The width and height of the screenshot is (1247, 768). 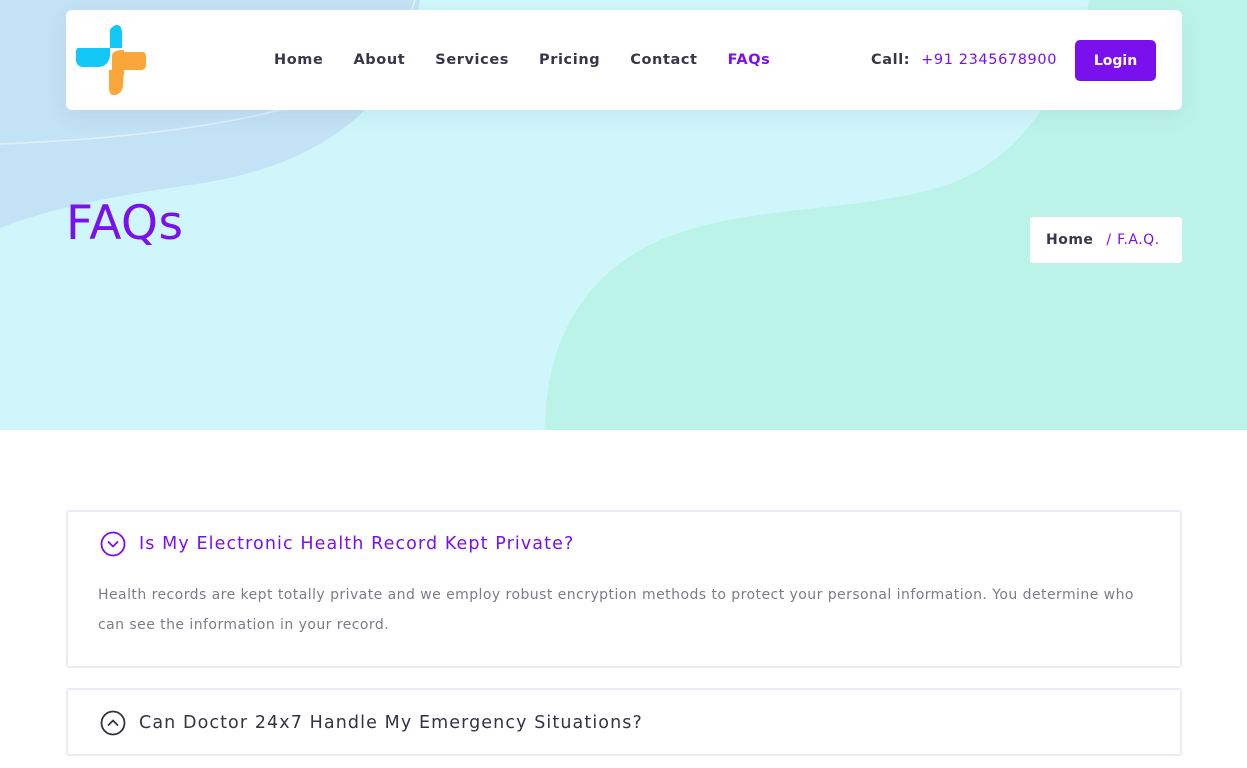 I want to click on login-button: Login, so click(x=1115, y=60).